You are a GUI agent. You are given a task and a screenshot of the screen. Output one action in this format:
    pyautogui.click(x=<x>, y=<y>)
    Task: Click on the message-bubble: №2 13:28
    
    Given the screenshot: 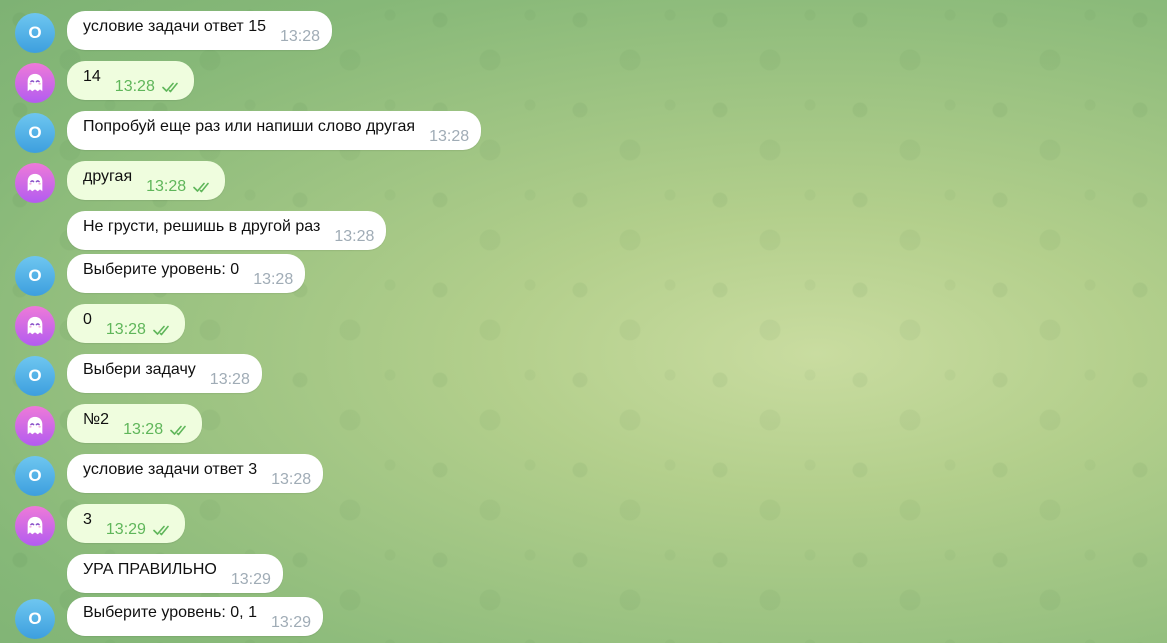 What is the action you would take?
    pyautogui.click(x=135, y=423)
    